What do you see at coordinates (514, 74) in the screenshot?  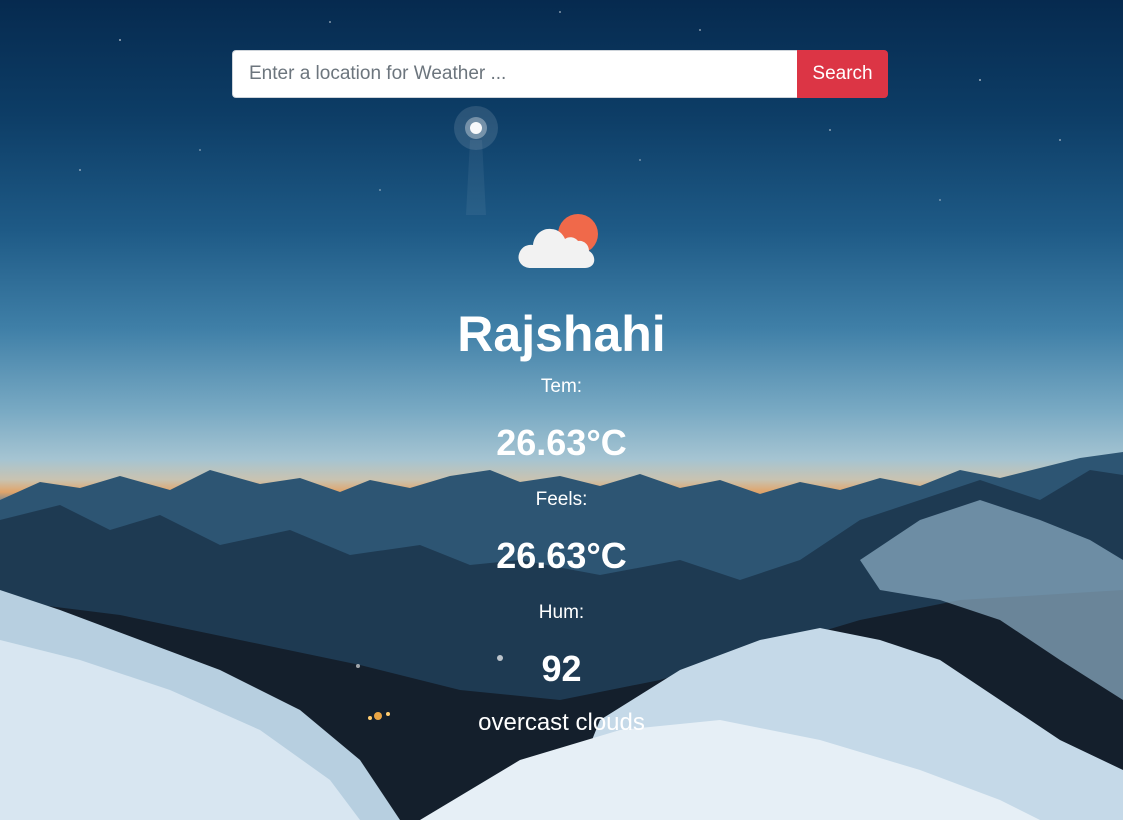 I see `location-search-input` at bounding box center [514, 74].